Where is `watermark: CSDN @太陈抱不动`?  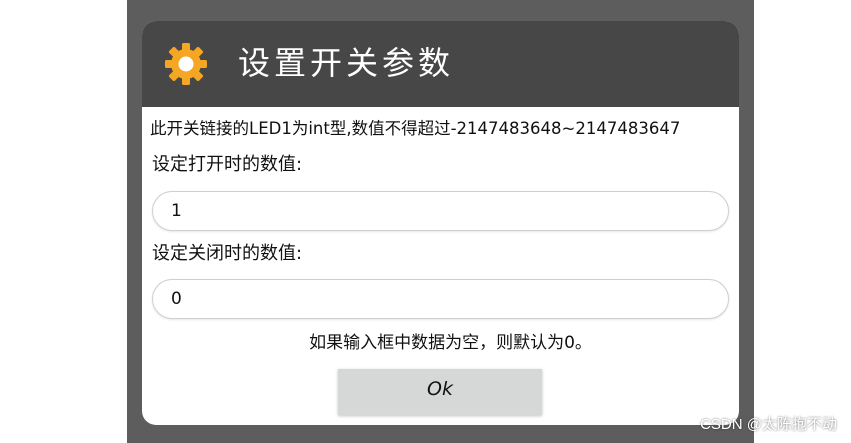
watermark: CSDN @太陈抱不动 is located at coordinates (768, 424).